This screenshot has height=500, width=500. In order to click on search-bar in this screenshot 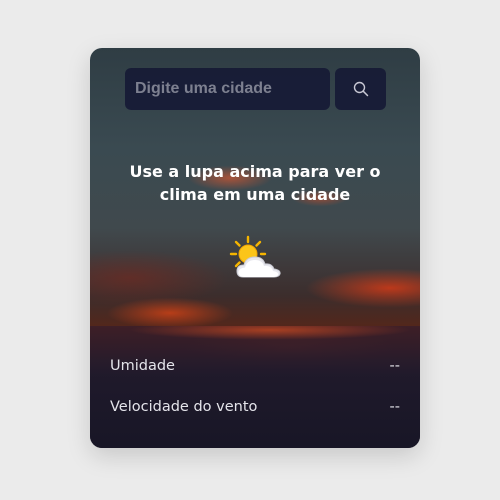, I will do `click(255, 89)`.